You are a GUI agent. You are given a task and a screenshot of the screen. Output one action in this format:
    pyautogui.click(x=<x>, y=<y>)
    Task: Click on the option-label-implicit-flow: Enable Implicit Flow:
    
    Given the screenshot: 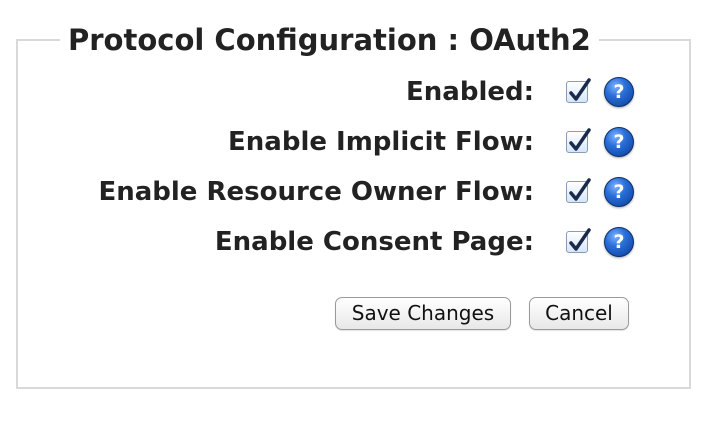 What is the action you would take?
    pyautogui.click(x=381, y=142)
    